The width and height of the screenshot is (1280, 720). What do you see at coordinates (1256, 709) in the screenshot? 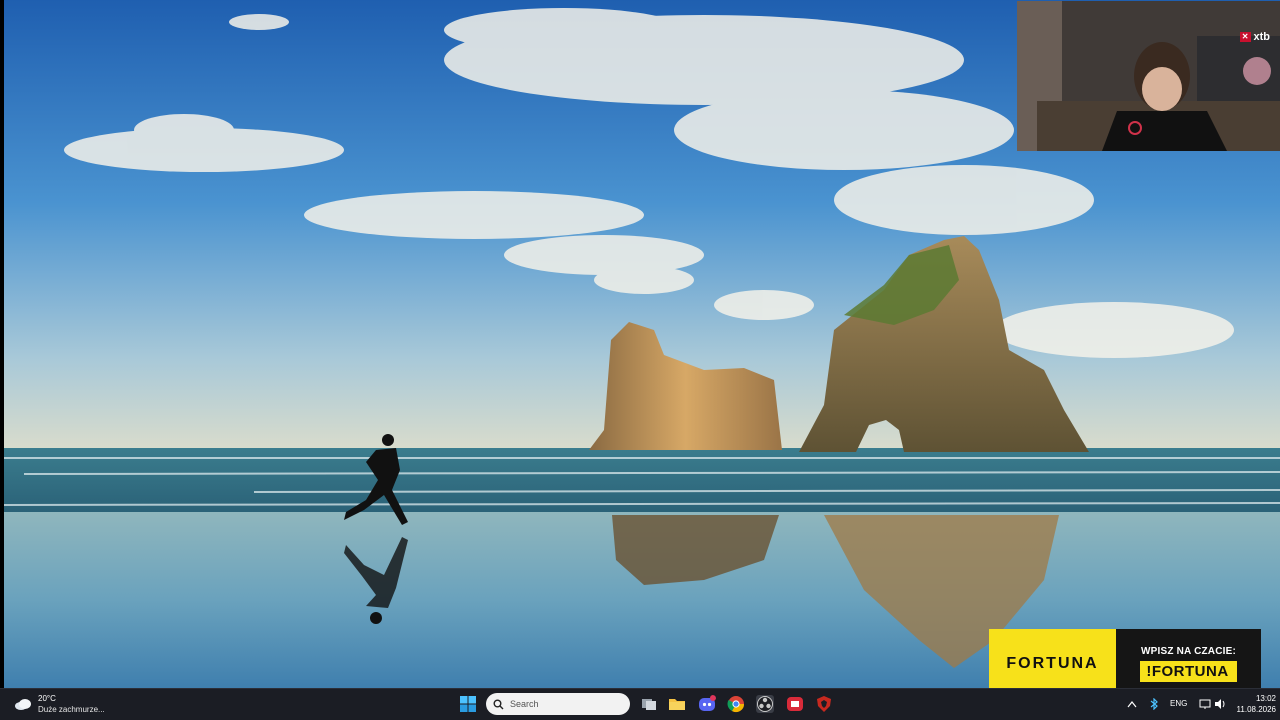
I see `clock-date: 11.08.2026` at bounding box center [1256, 709].